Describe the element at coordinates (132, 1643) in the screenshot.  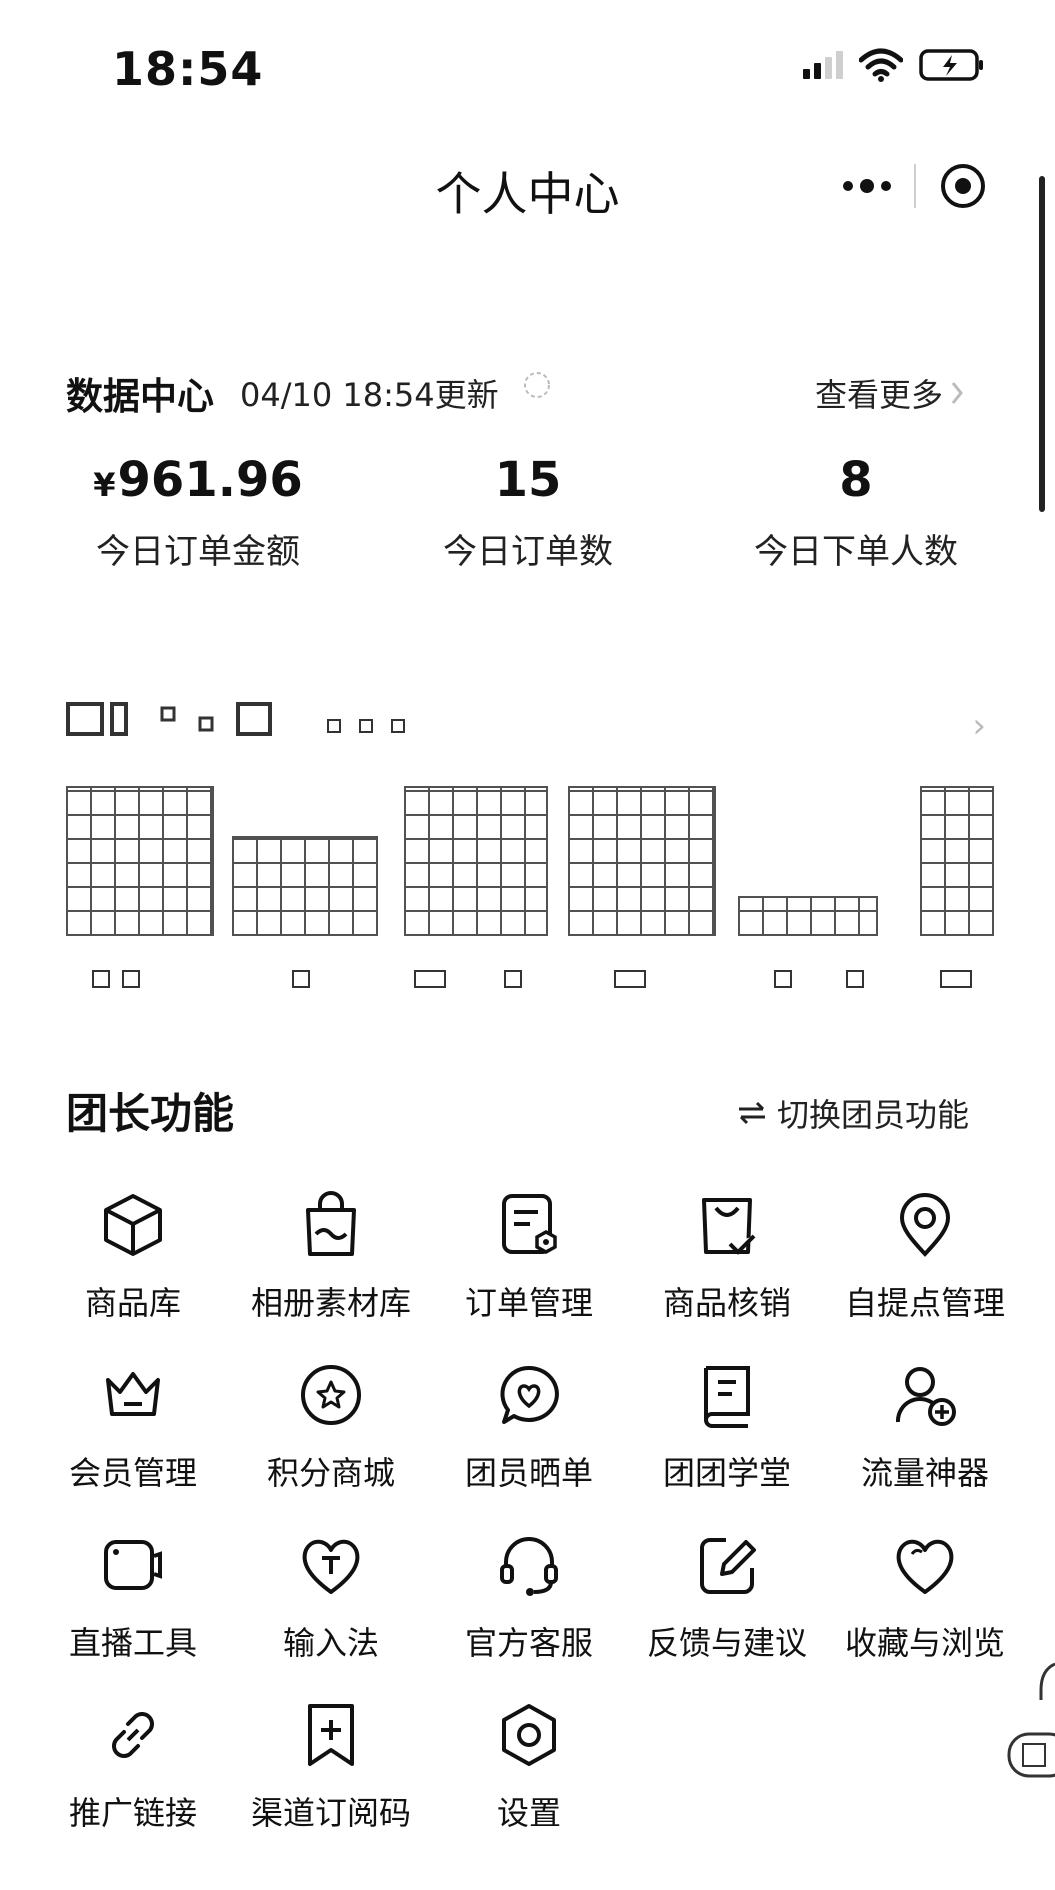
I see `function-label: 直播工具` at that location.